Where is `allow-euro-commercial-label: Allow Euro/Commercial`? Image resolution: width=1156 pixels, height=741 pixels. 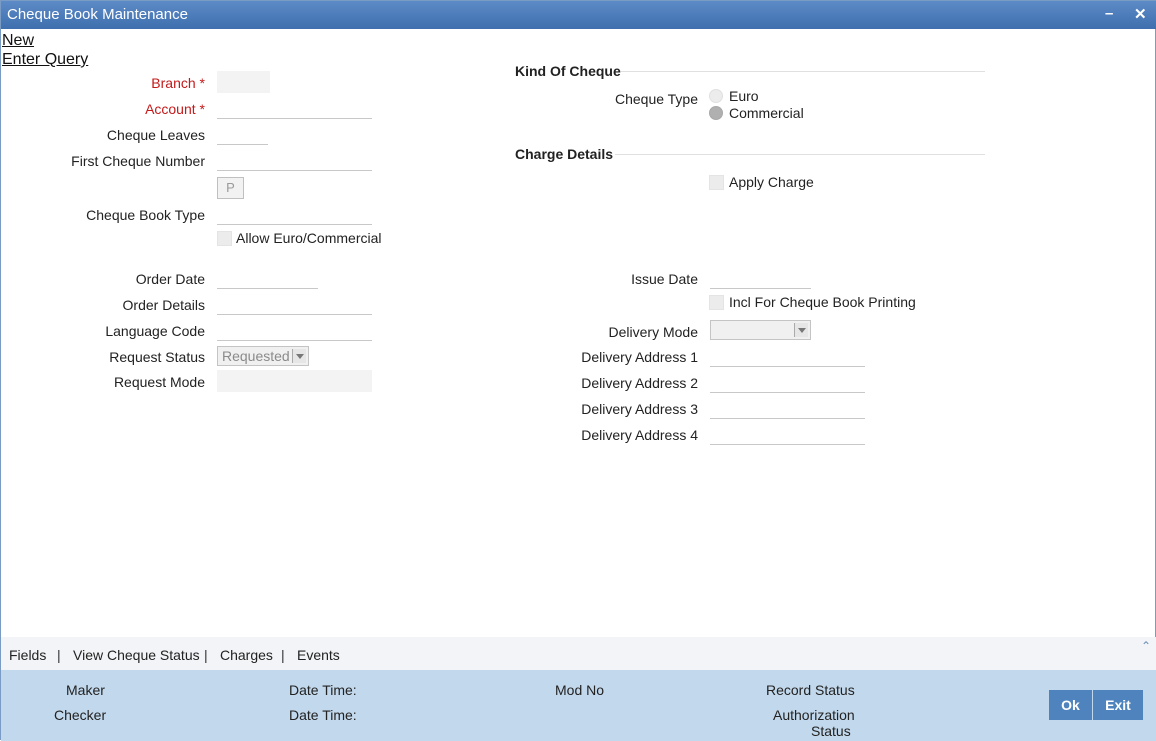
allow-euro-commercial-label: Allow Euro/Commercial is located at coordinates (309, 238).